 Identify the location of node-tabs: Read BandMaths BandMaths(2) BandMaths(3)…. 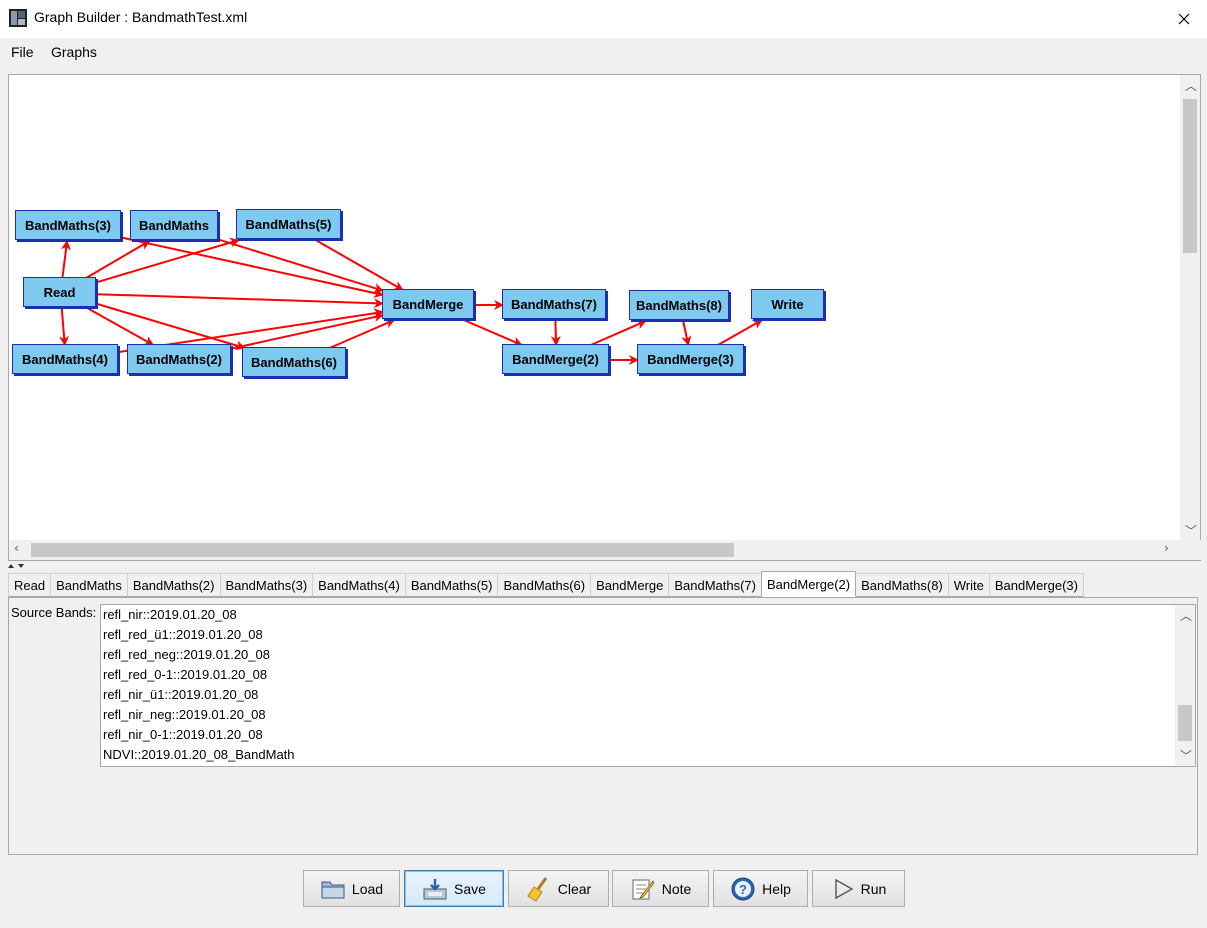
(546, 584).